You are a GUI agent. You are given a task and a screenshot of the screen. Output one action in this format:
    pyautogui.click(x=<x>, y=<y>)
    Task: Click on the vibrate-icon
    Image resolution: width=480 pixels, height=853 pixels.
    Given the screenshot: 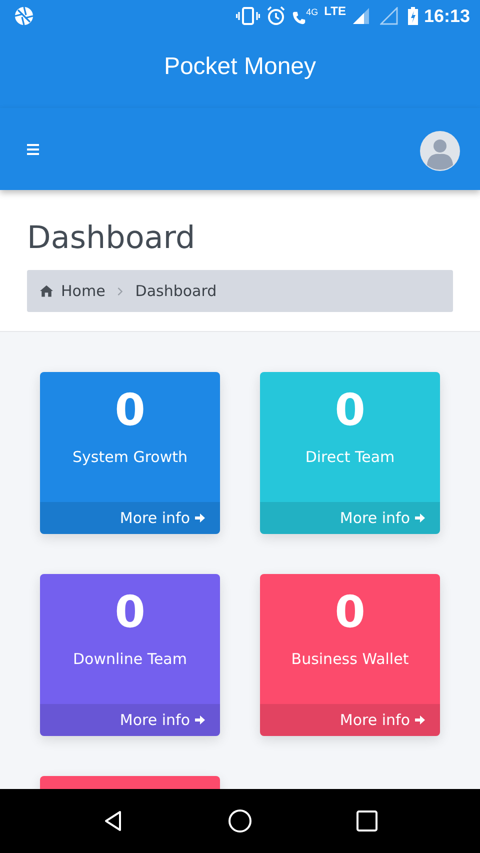 What is the action you would take?
    pyautogui.click(x=248, y=16)
    